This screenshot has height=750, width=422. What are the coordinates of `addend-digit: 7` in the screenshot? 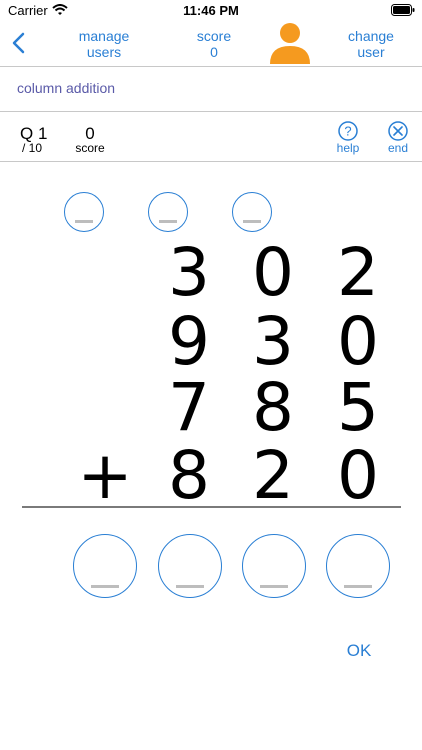 It's located at (189, 407).